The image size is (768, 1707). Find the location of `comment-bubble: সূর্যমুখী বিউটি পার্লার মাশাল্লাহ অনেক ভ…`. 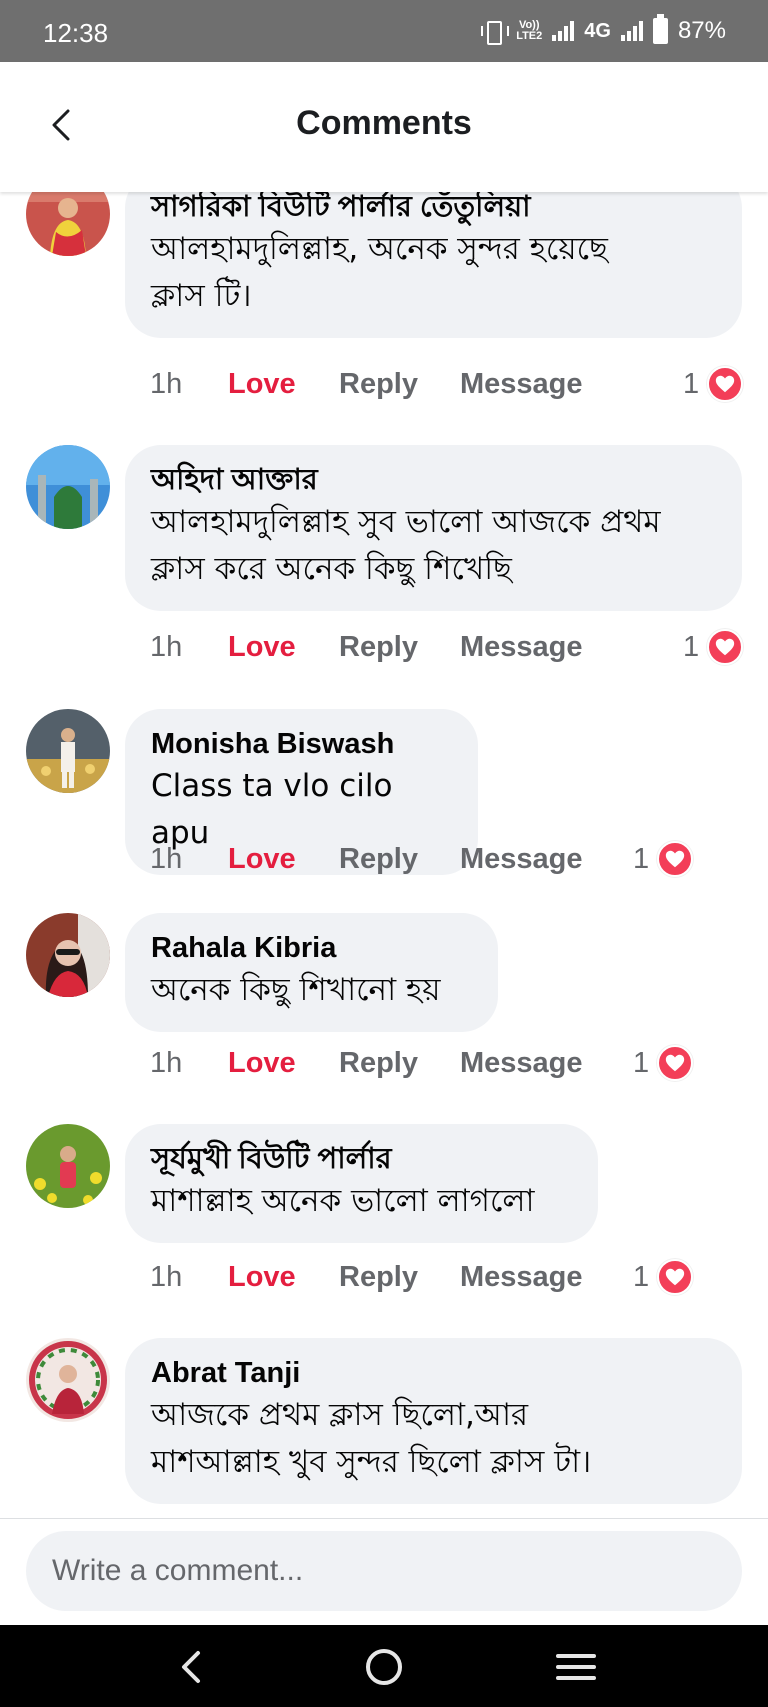

comment-bubble: সূর্যমুখী বিউটি পার্লার মাশাল্লাহ অনেক ভ… is located at coordinates (361, 1183).